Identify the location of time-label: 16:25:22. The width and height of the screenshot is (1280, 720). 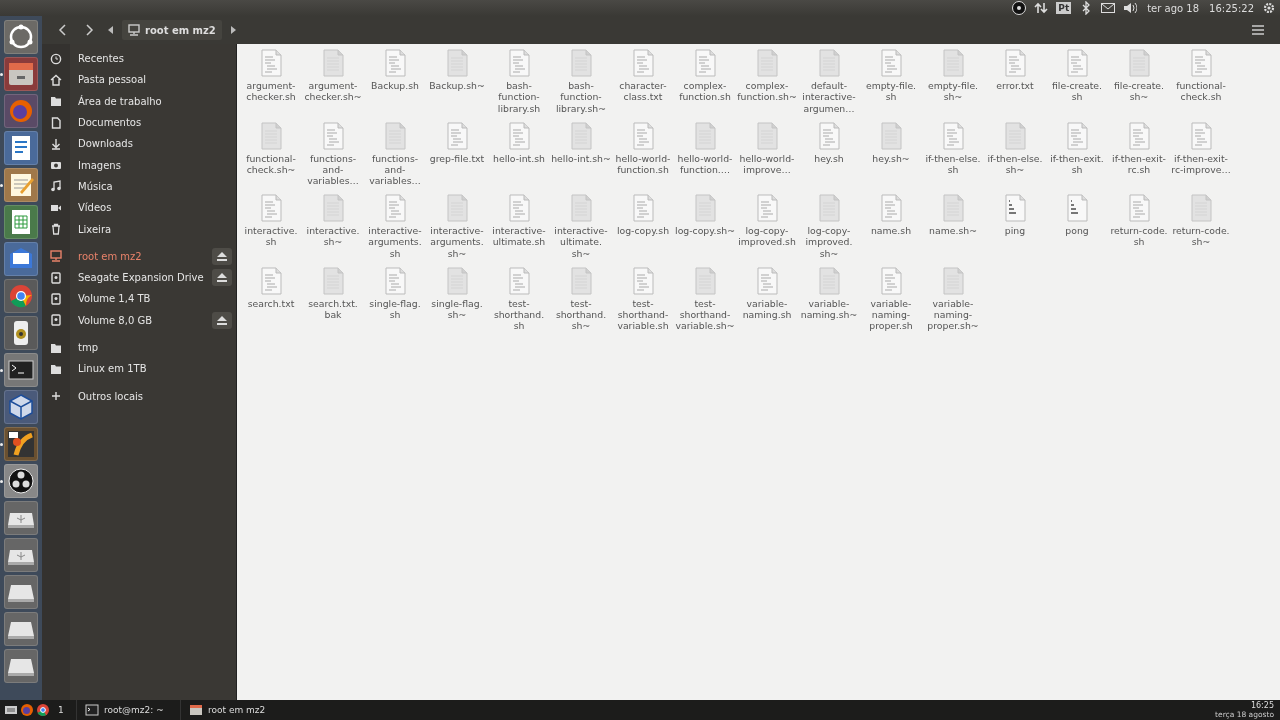
(1231, 8).